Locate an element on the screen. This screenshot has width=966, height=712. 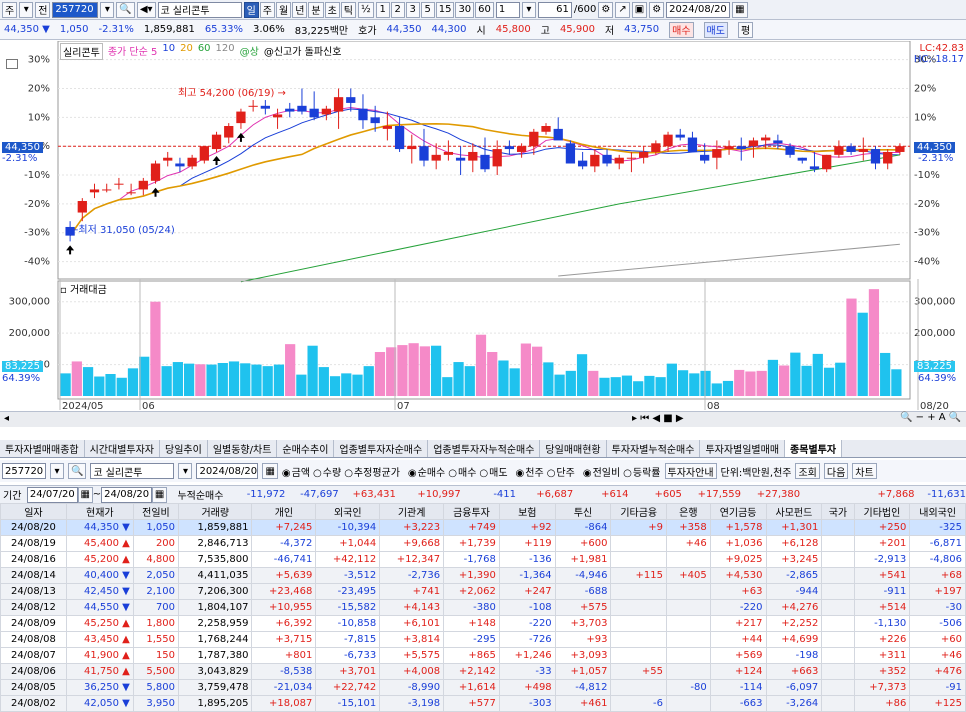
radio-r4-1: 등락률 is located at coordinates (642, 471).